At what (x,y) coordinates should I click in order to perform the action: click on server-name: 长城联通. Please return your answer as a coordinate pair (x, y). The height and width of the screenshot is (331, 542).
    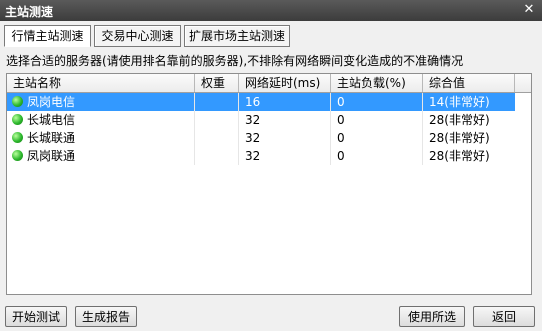
    Looking at the image, I should click on (51, 138).